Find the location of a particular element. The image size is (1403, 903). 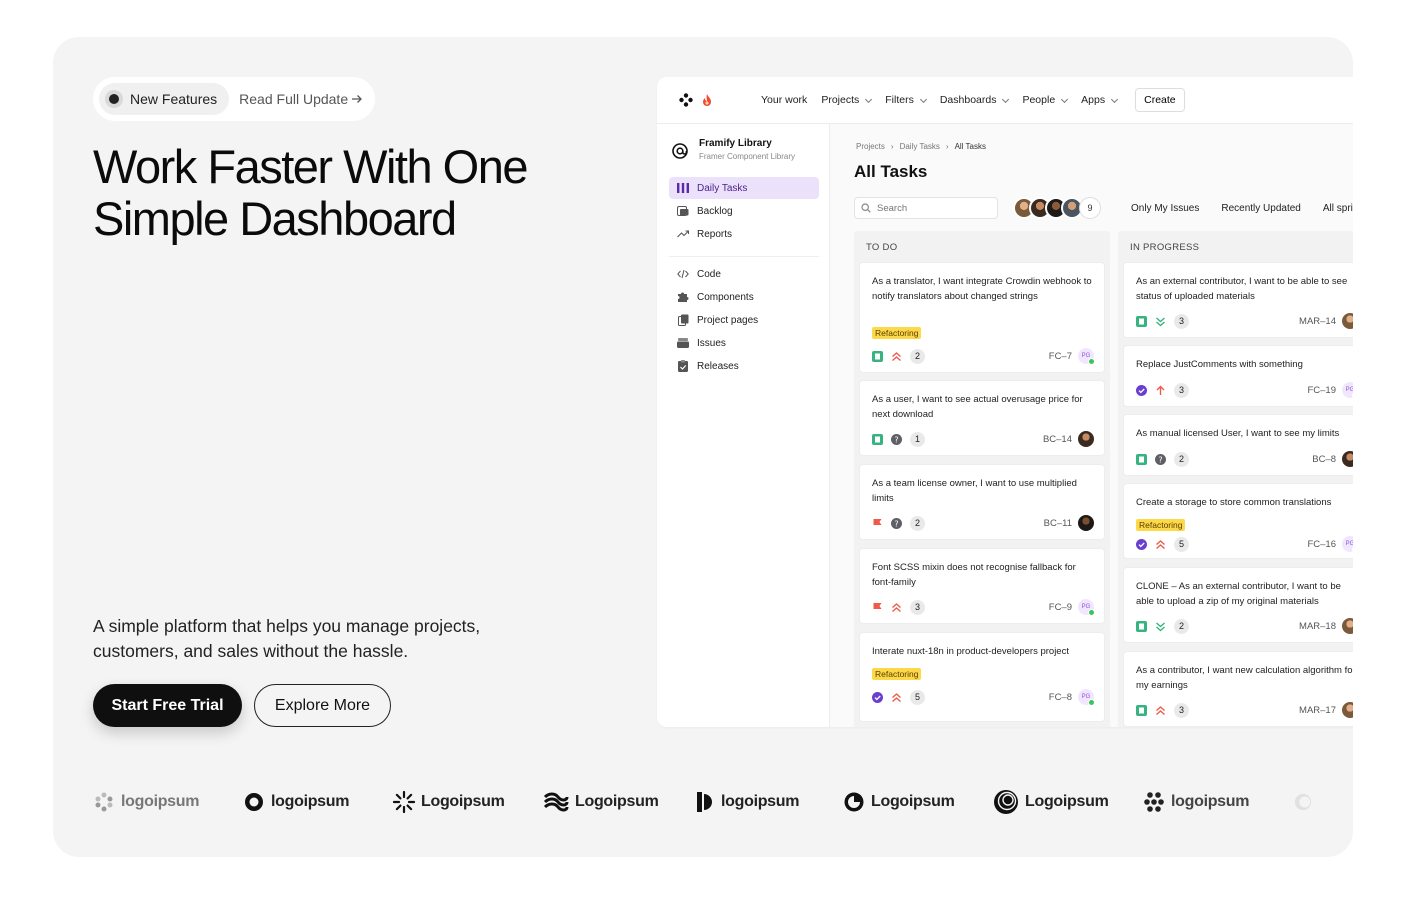

story-points: 3 is located at coordinates (917, 607).